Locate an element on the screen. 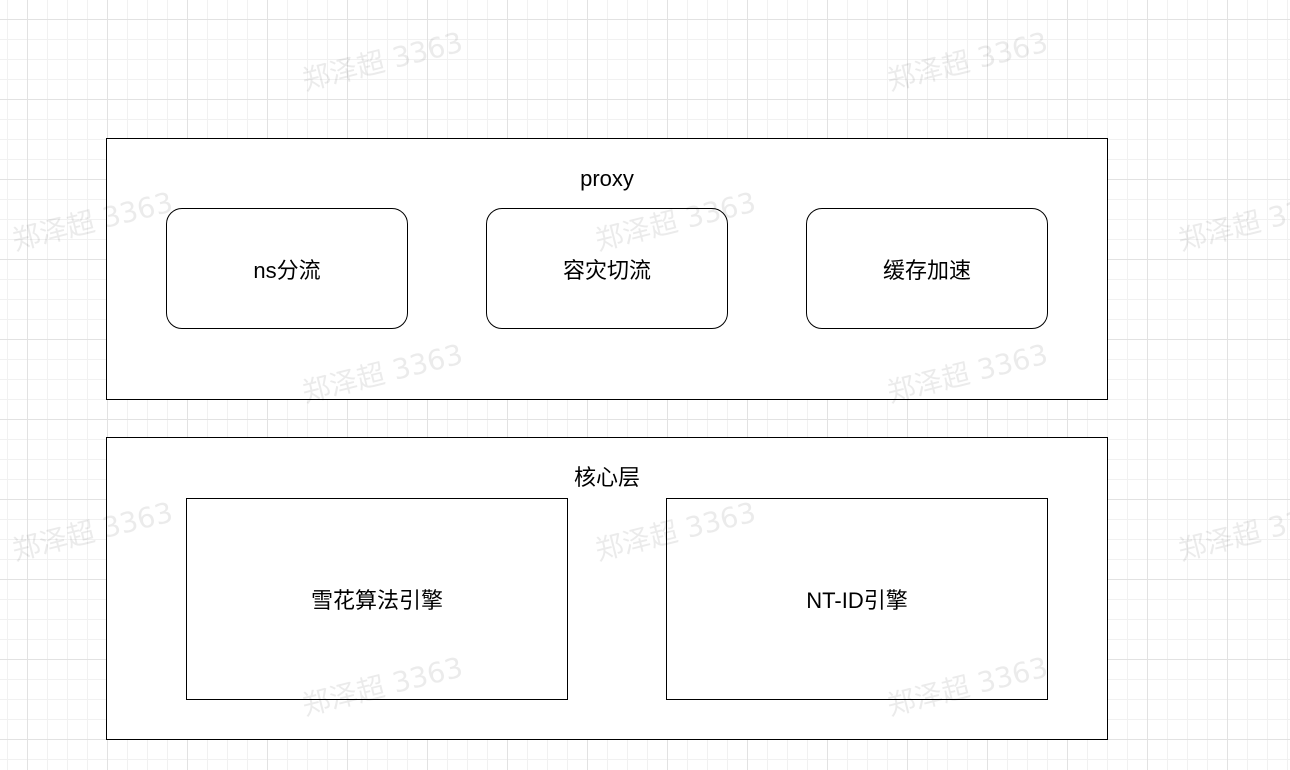 Image resolution: width=1290 pixels, height=770 pixels. core-layer-title: 核心层 is located at coordinates (606, 477).